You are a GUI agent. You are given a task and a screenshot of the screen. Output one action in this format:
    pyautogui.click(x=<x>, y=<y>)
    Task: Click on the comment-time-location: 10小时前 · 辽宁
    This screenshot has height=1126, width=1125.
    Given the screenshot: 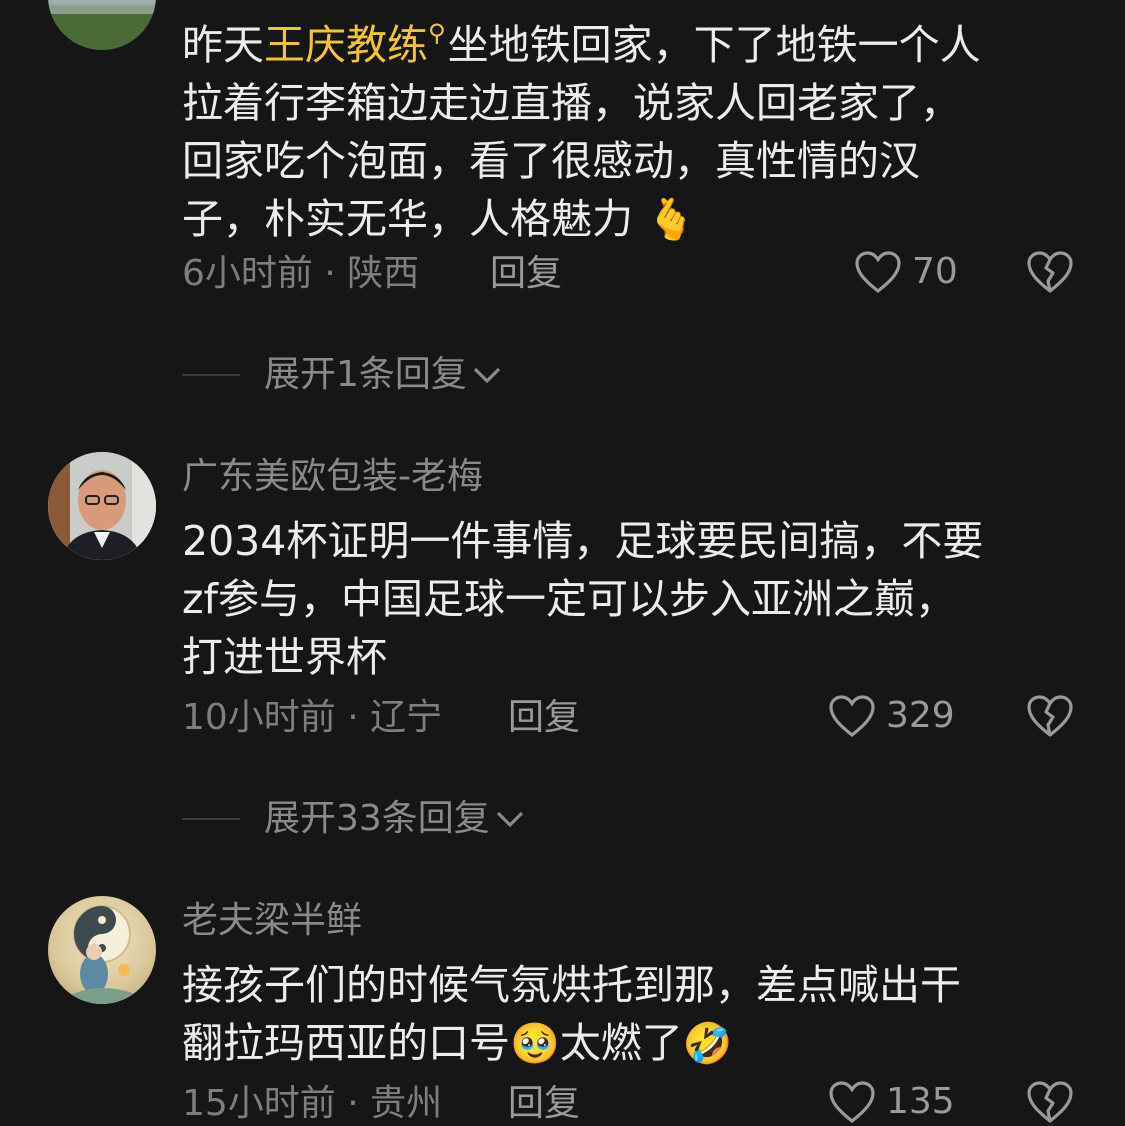 What is the action you would take?
    pyautogui.click(x=312, y=717)
    